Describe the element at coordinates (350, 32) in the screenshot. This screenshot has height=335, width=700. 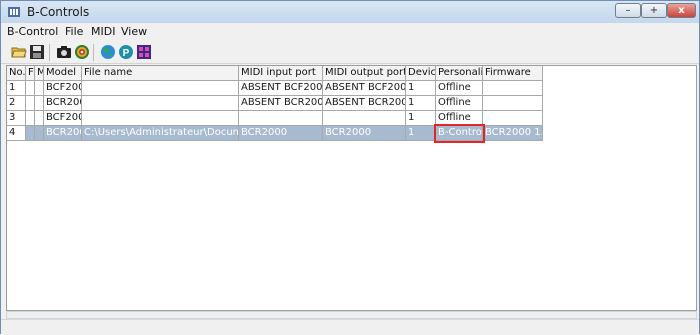
I see `menu-bar: B-Control File MIDI View` at that location.